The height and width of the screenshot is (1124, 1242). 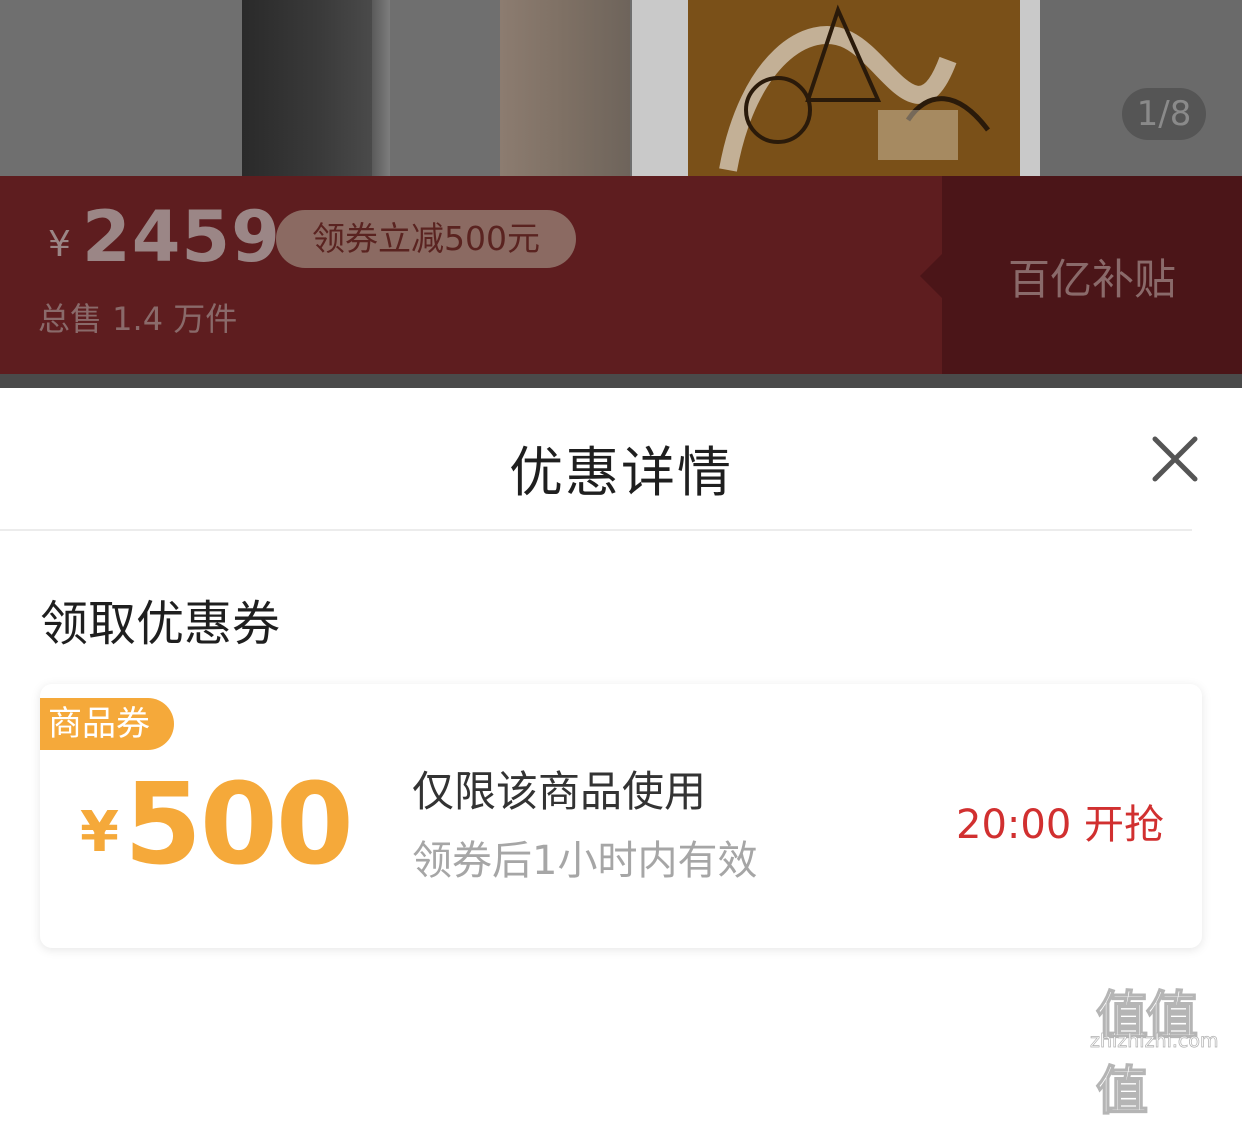 I want to click on subsidy-notch, so click(x=931, y=276).